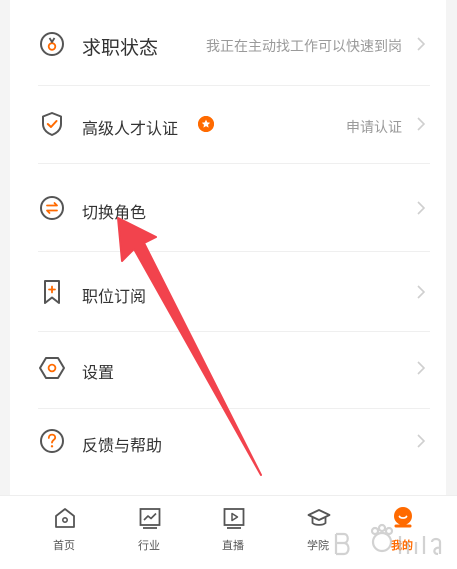 This screenshot has width=457, height=569. What do you see at coordinates (228, 208) in the screenshot?
I see `menu-item-switch-role: 切换角色` at bounding box center [228, 208].